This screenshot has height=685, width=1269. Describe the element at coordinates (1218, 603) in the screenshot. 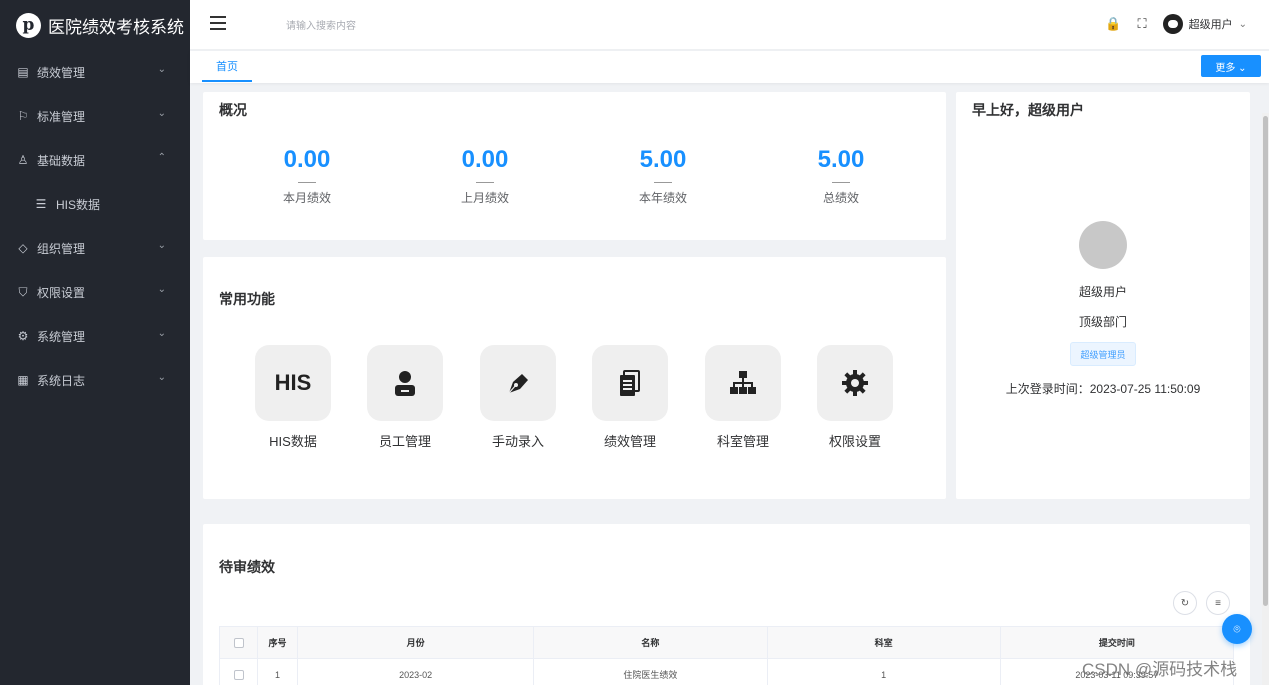

I see `column-settings-icon: ≡` at that location.